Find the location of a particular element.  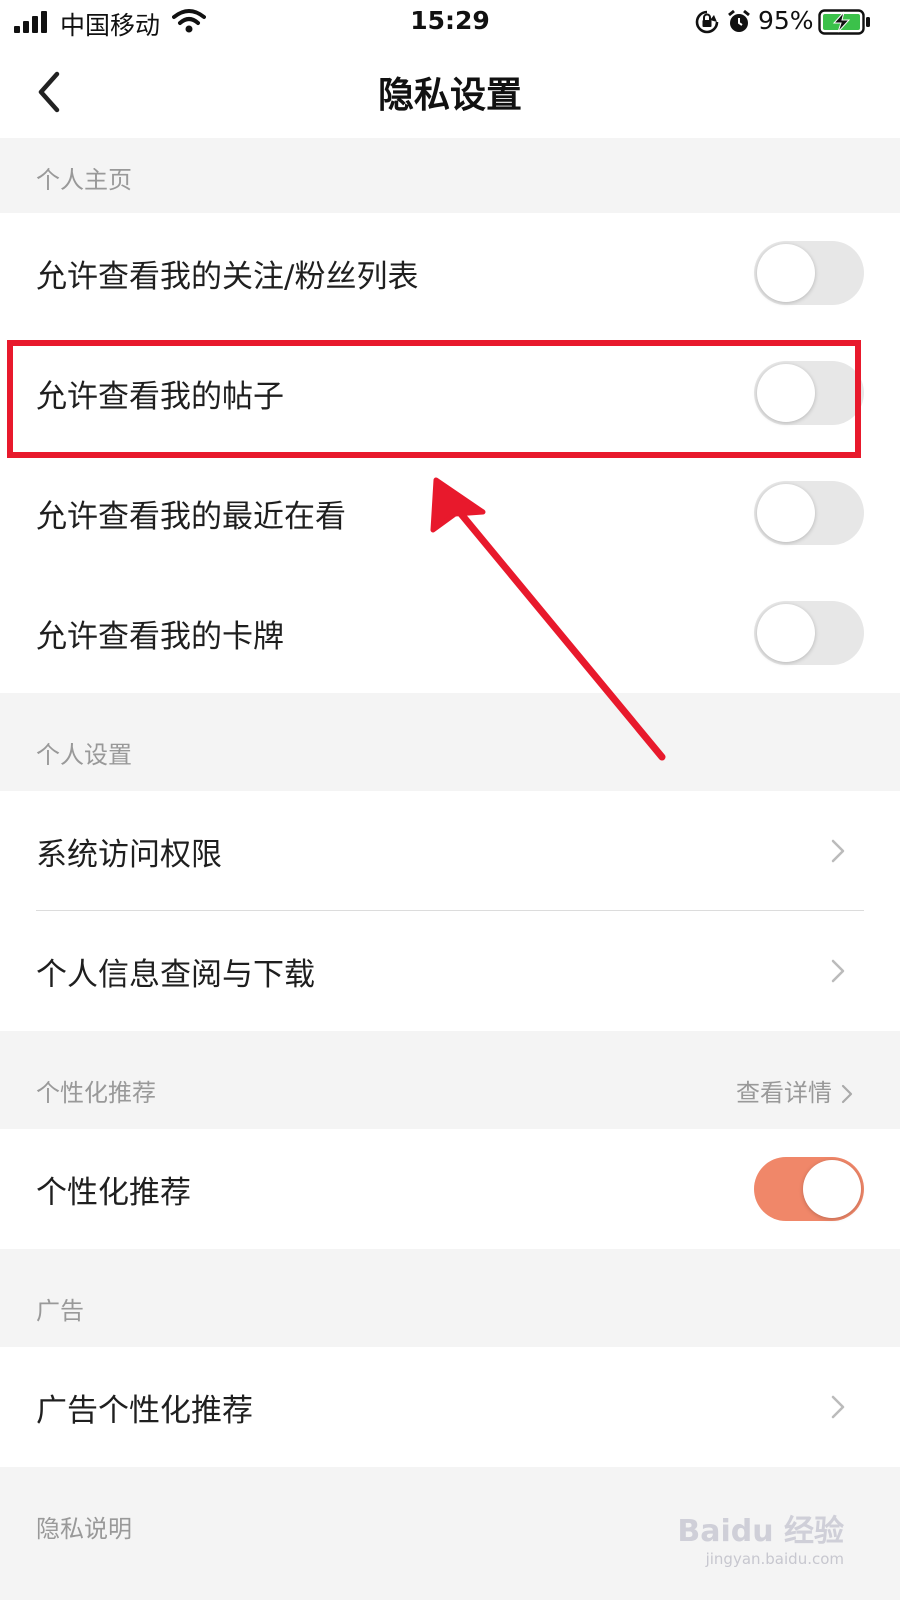

list-item-label: 允许查看我的最近在看 is located at coordinates (191, 517).